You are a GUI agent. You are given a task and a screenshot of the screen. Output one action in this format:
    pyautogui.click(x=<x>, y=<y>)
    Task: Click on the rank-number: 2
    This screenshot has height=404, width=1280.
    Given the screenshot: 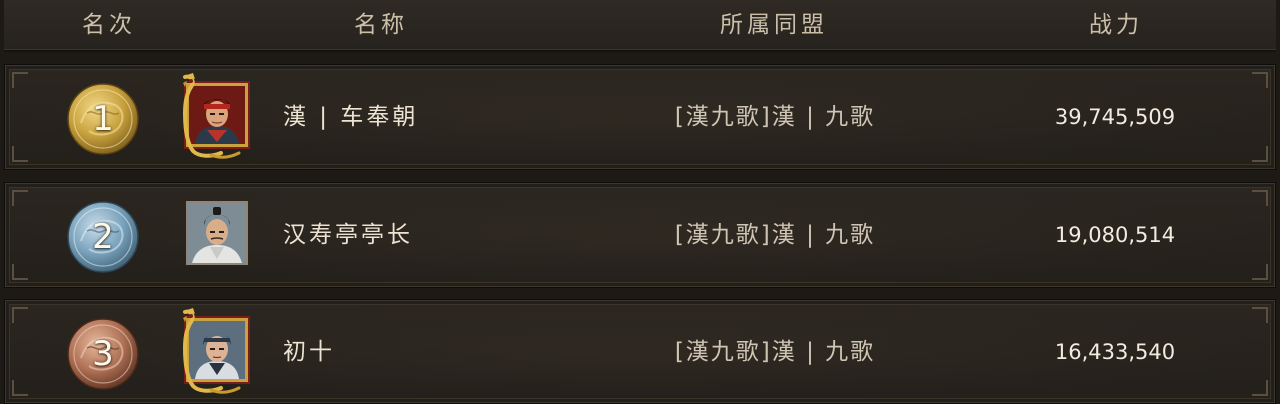 What is the action you would take?
    pyautogui.click(x=103, y=237)
    